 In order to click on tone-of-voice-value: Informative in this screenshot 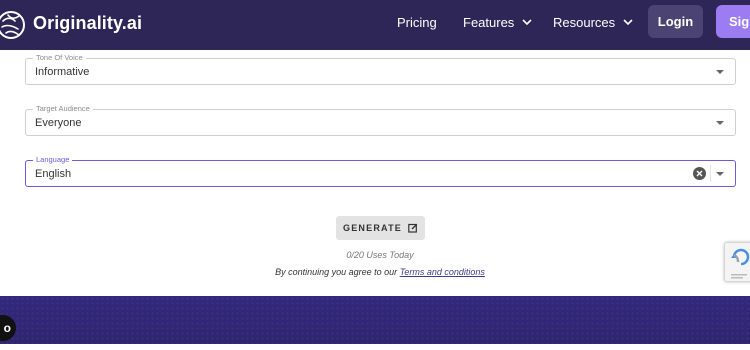, I will do `click(62, 72)`.